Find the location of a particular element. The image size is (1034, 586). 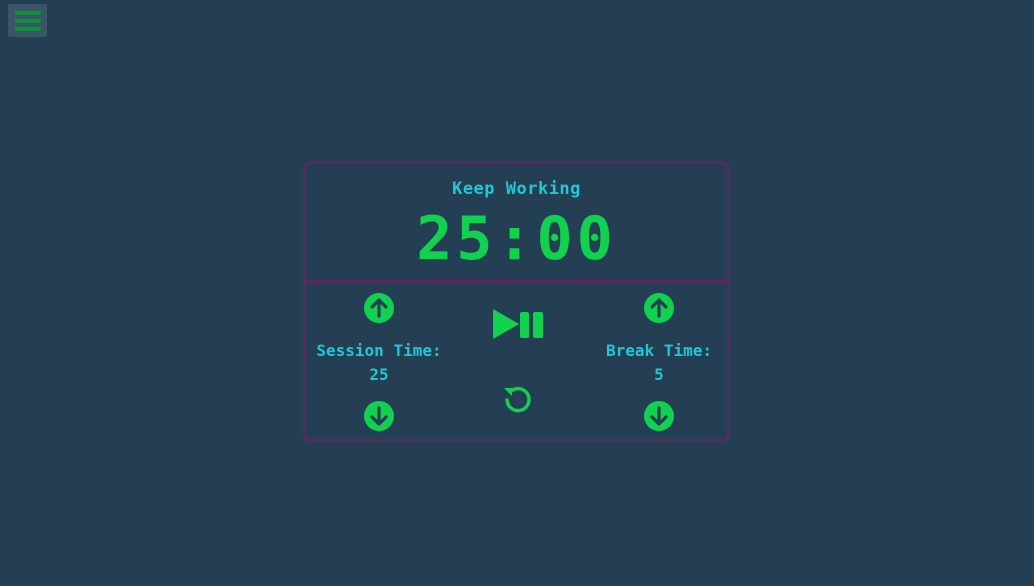

break-increment-button is located at coordinates (659, 308).